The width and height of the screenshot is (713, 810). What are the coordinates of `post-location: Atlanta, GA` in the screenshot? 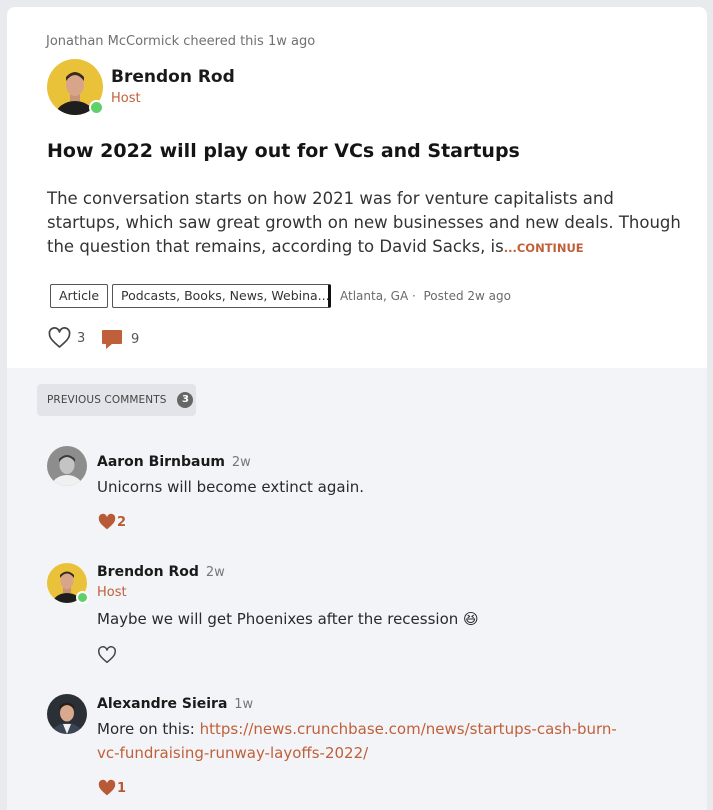 It's located at (374, 296).